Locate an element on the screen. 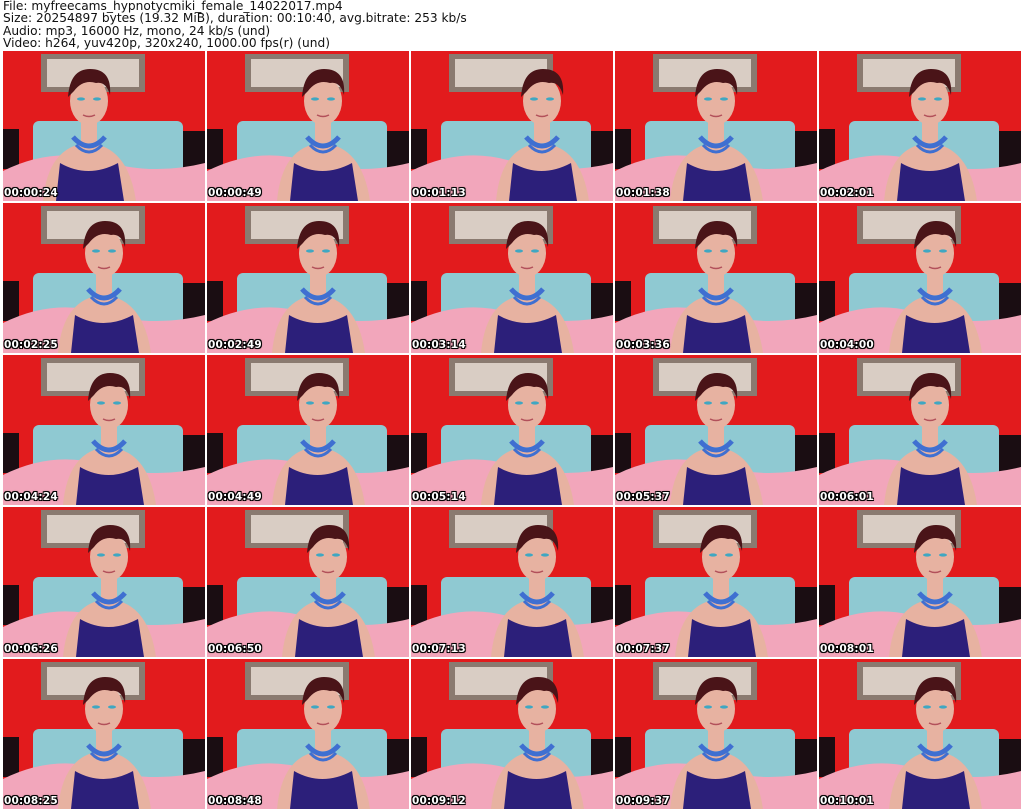 The width and height of the screenshot is (1024, 811). thumbnail-frame: 00:10:01 is located at coordinates (920, 734).